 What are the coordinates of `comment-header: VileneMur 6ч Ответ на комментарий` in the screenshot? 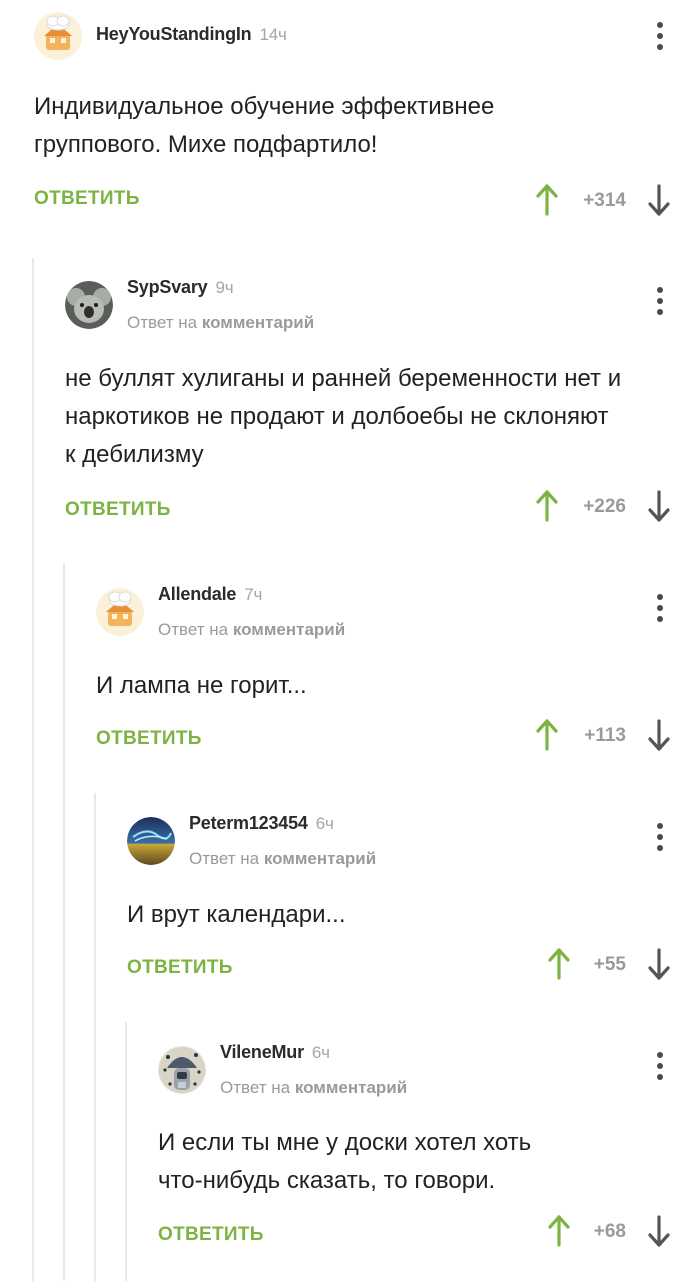 It's located at (429, 1074).